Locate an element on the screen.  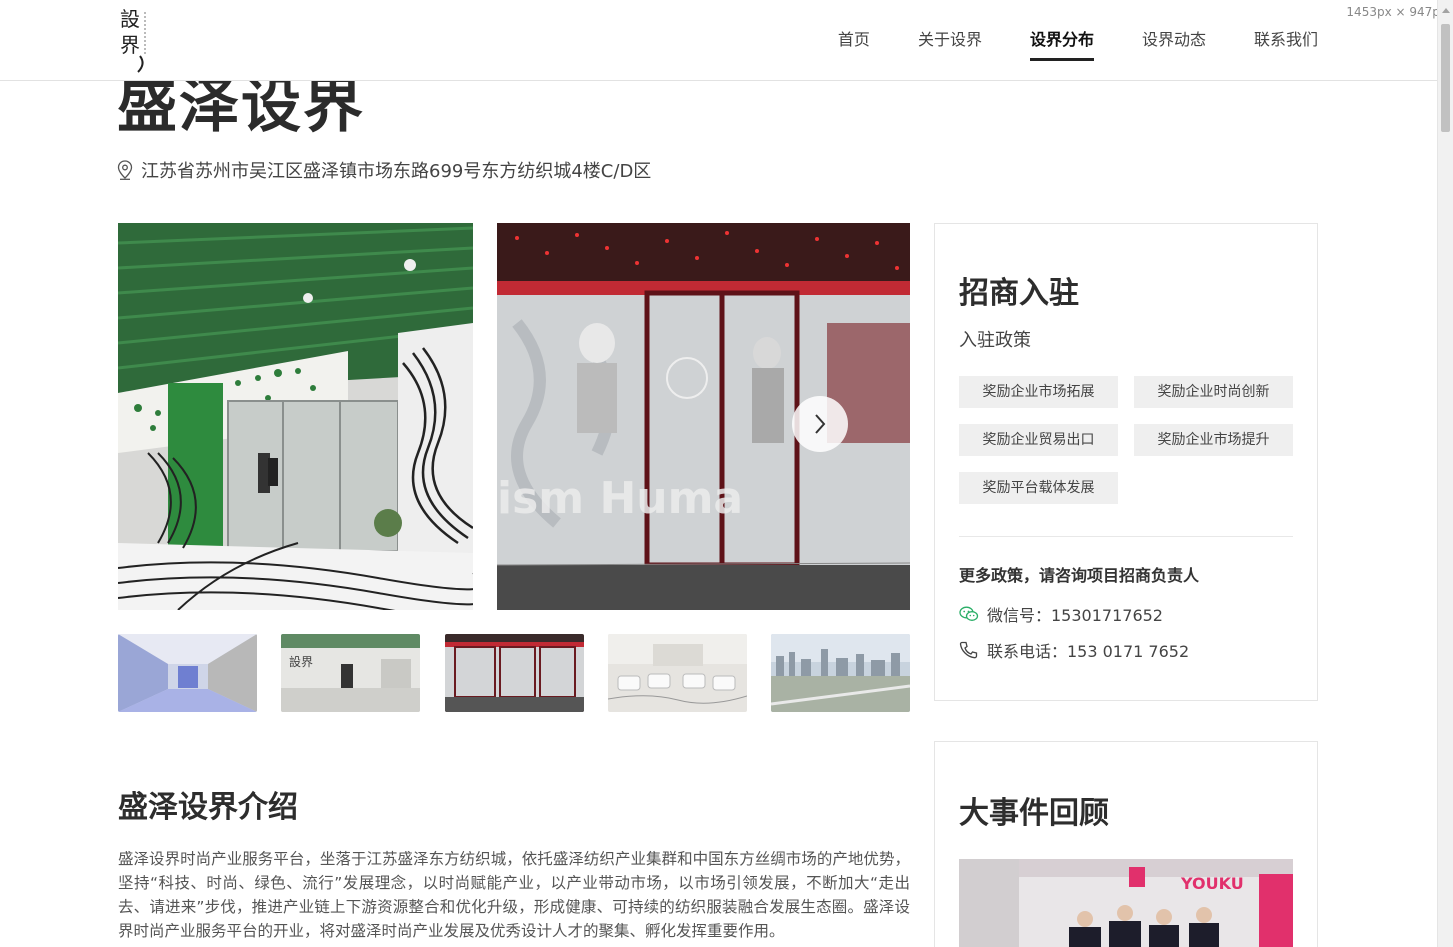
svg-text: 界 is located at coordinates (130, 45).